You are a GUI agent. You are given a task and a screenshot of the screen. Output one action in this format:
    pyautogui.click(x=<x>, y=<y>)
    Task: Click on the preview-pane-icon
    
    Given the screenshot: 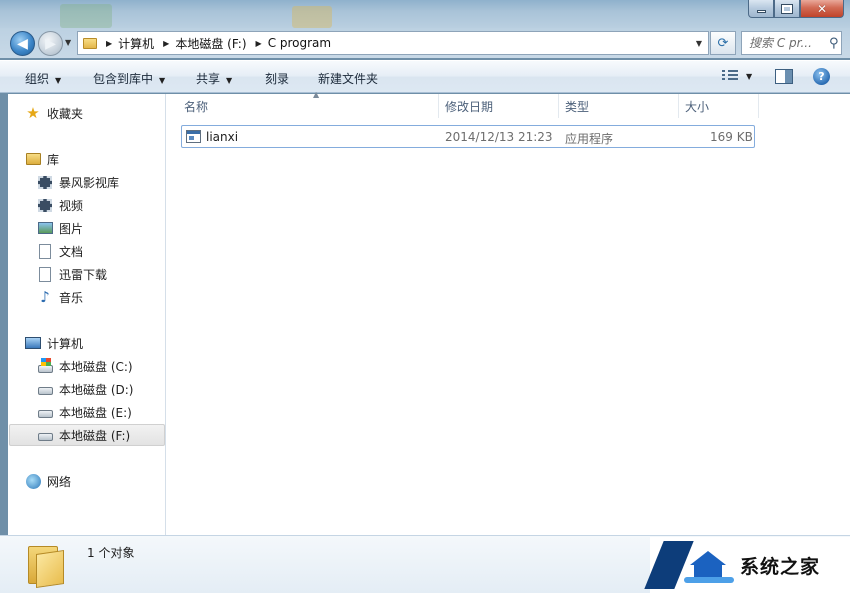 What is the action you would take?
    pyautogui.click(x=784, y=76)
    